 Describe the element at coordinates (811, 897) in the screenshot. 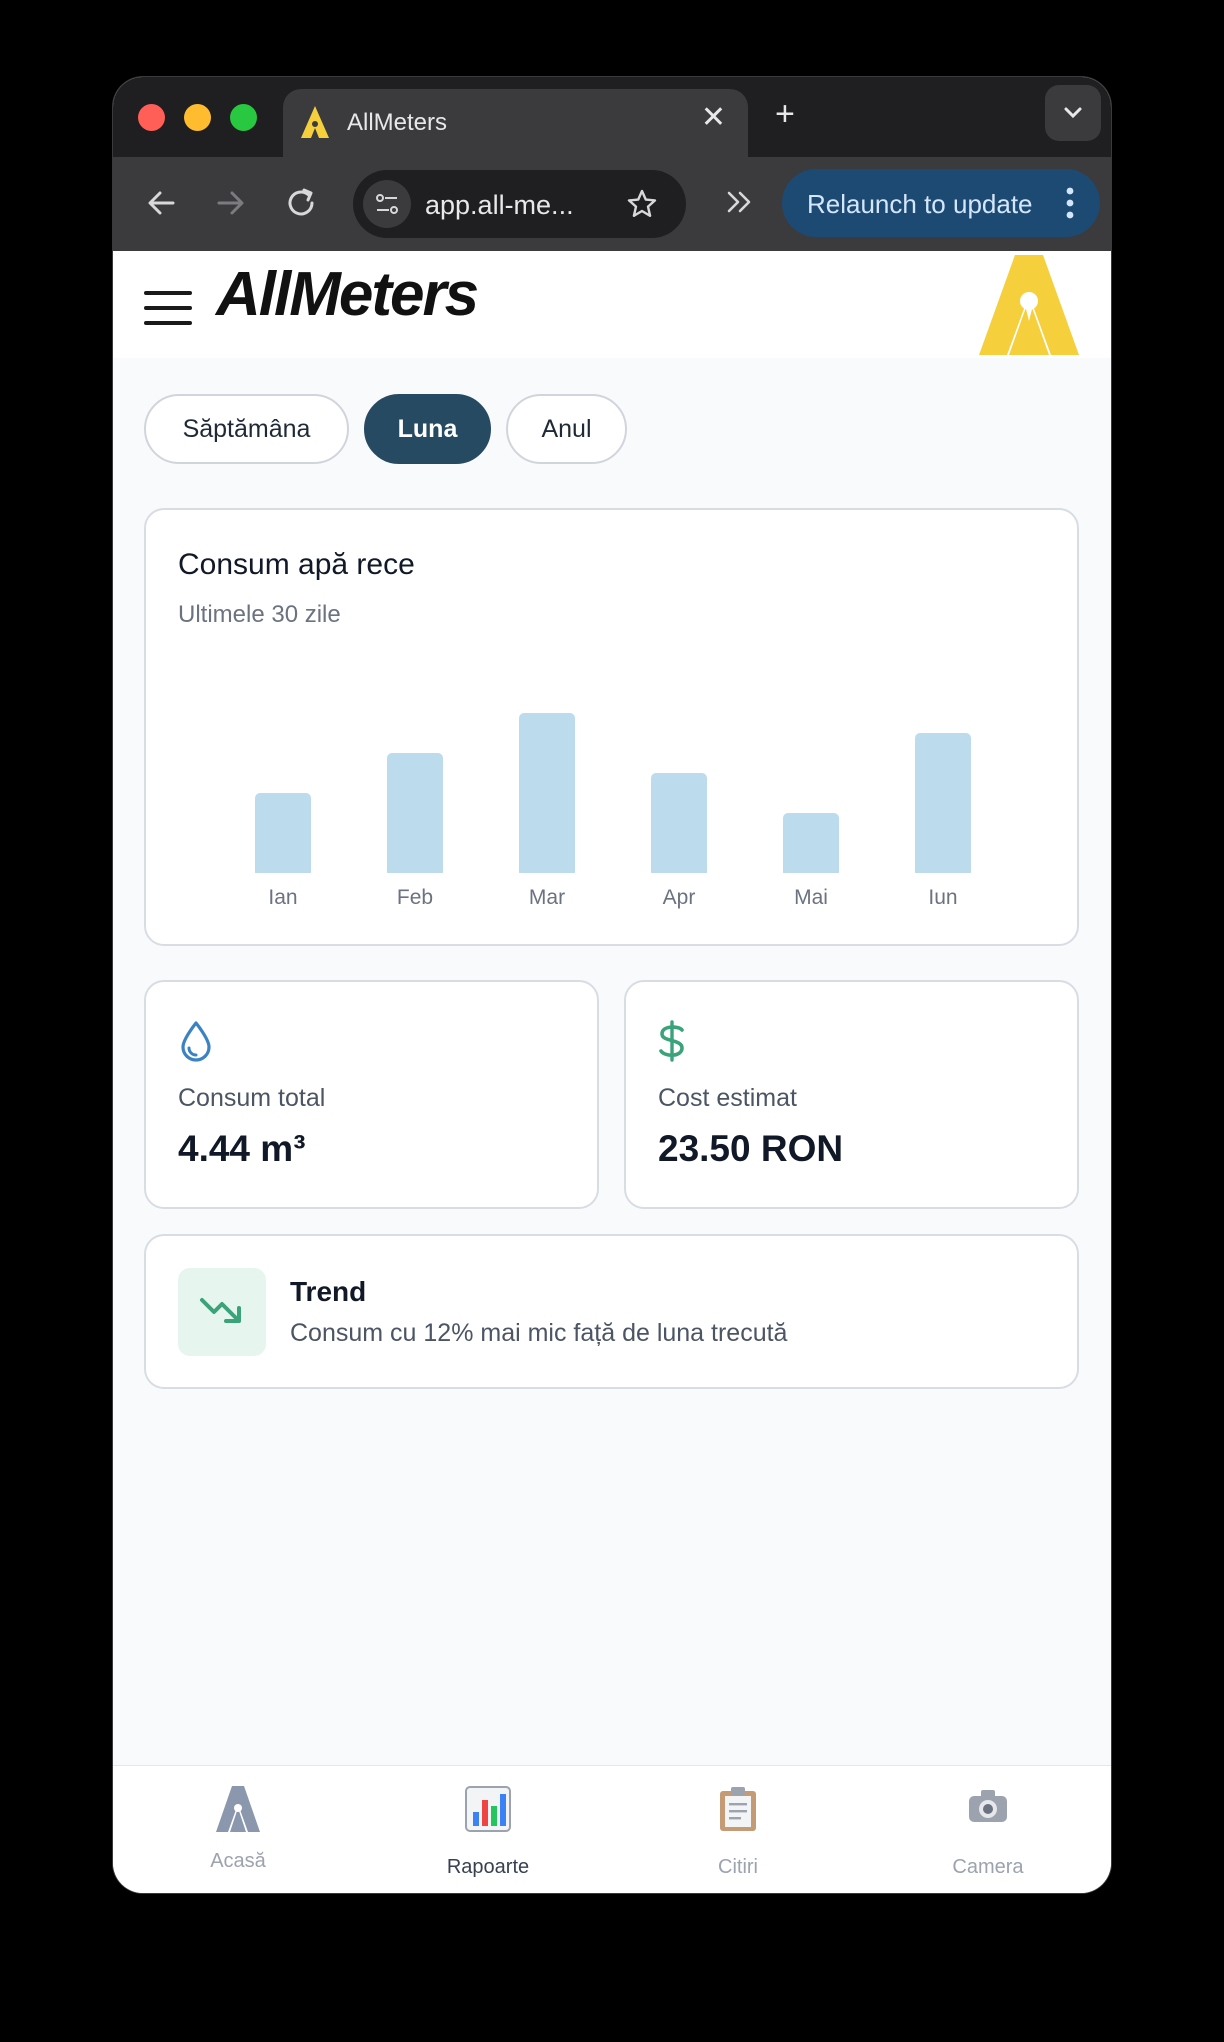

I see `chart-tick-label: Mai` at that location.